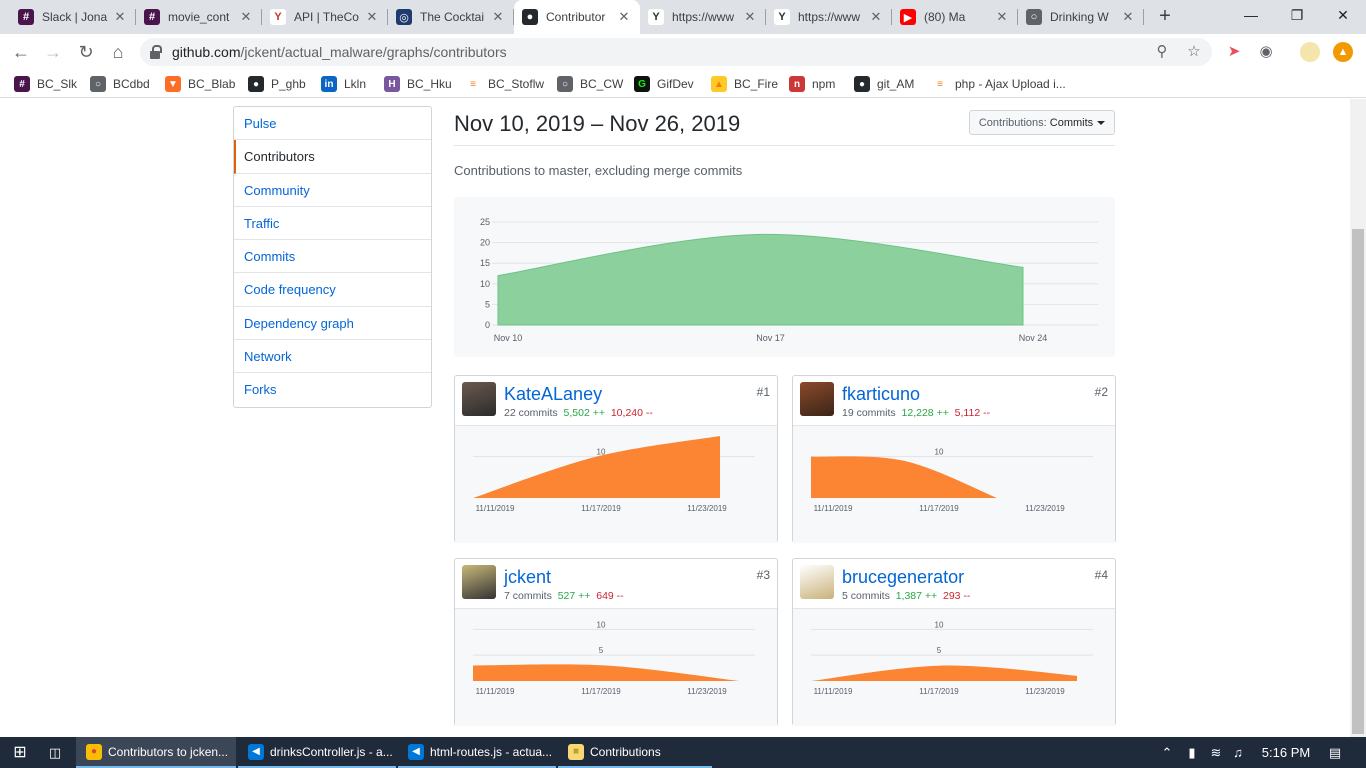 This screenshot has height=768, width=1366. Describe the element at coordinates (553, 394) in the screenshot. I see `contributor-login: KateALaney` at that location.